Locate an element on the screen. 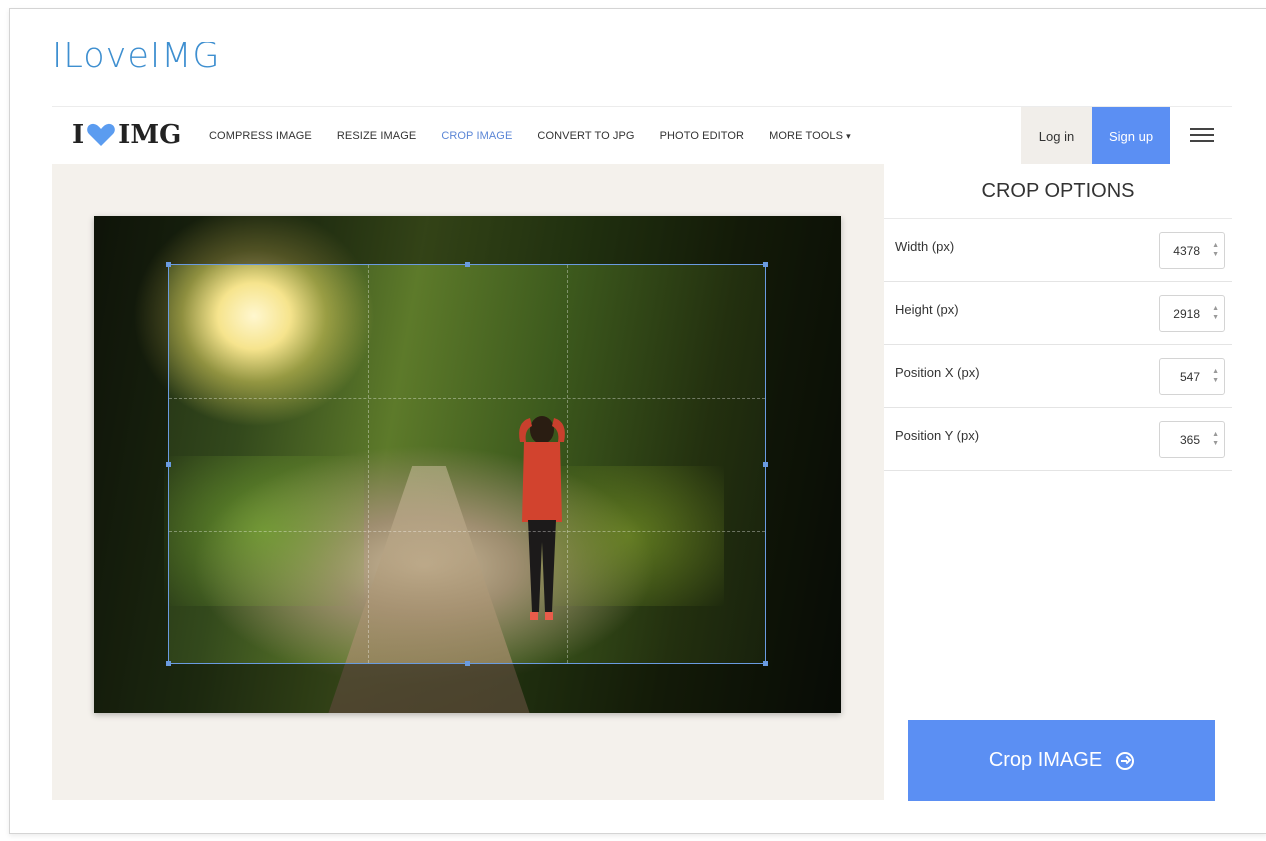  crop-handle-bottom is located at coordinates (467, 663).